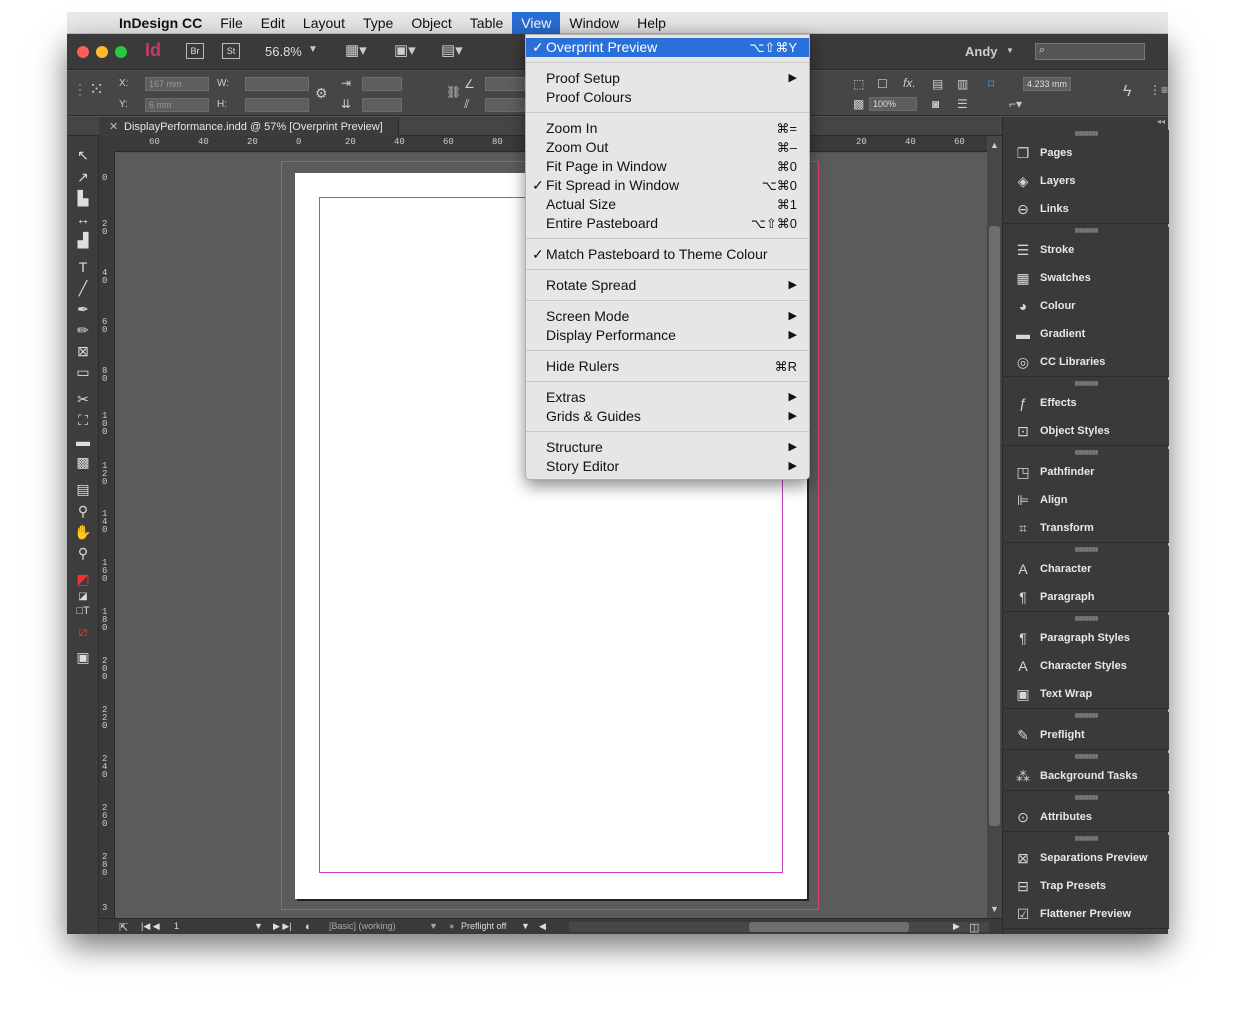  What do you see at coordinates (667, 335) in the screenshot?
I see `menu-item-display-performance: Display Performance ▶` at bounding box center [667, 335].